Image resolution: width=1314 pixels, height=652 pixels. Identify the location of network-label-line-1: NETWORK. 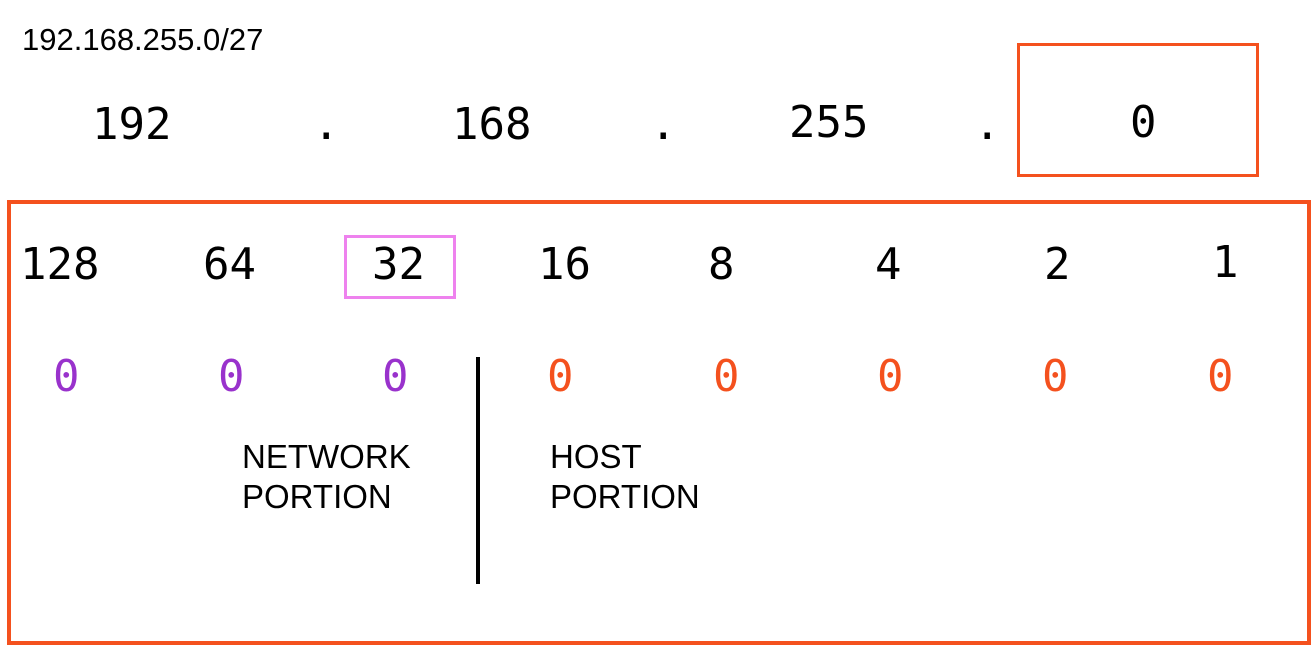
(326, 456).